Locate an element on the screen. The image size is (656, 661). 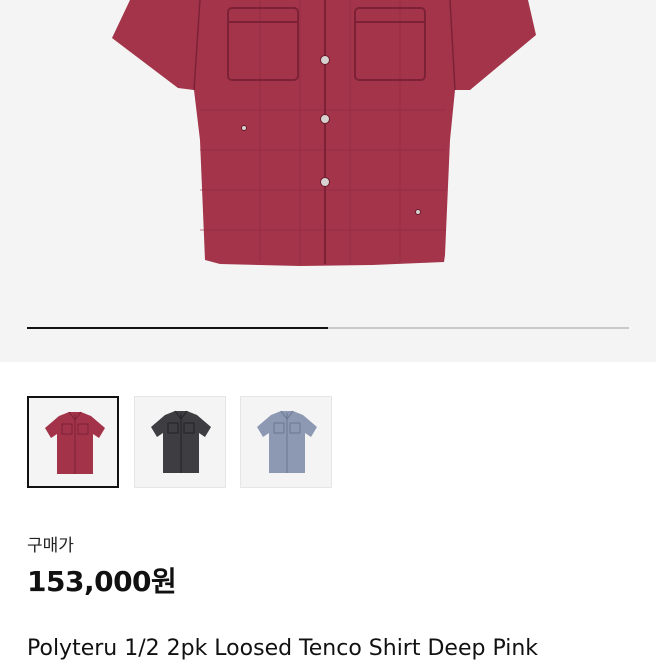
thumbnail-deep-pink is located at coordinates (73, 442).